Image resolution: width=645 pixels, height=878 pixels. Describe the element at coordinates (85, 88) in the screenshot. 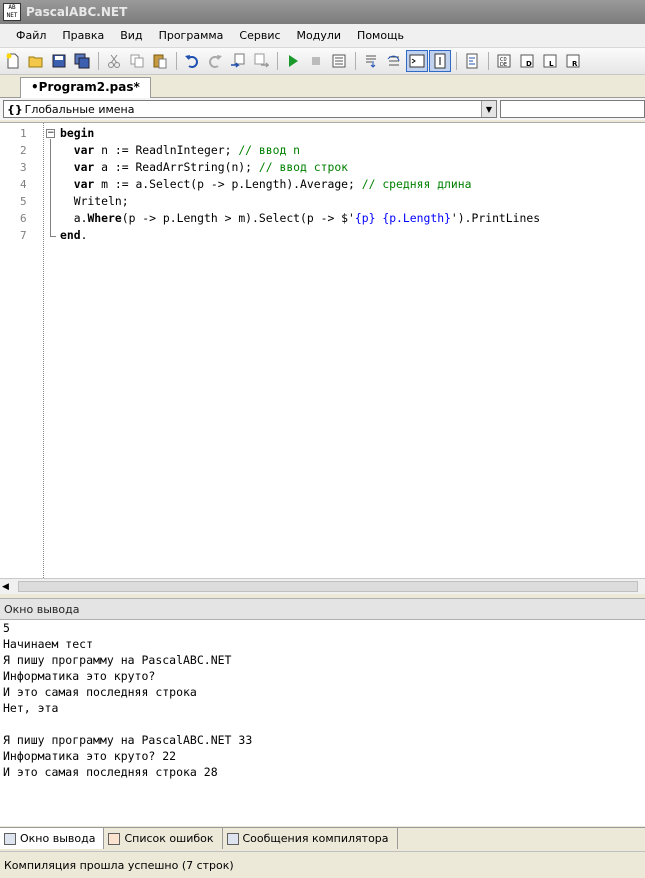

I see `tab-program2: •Program2.pas*` at that location.